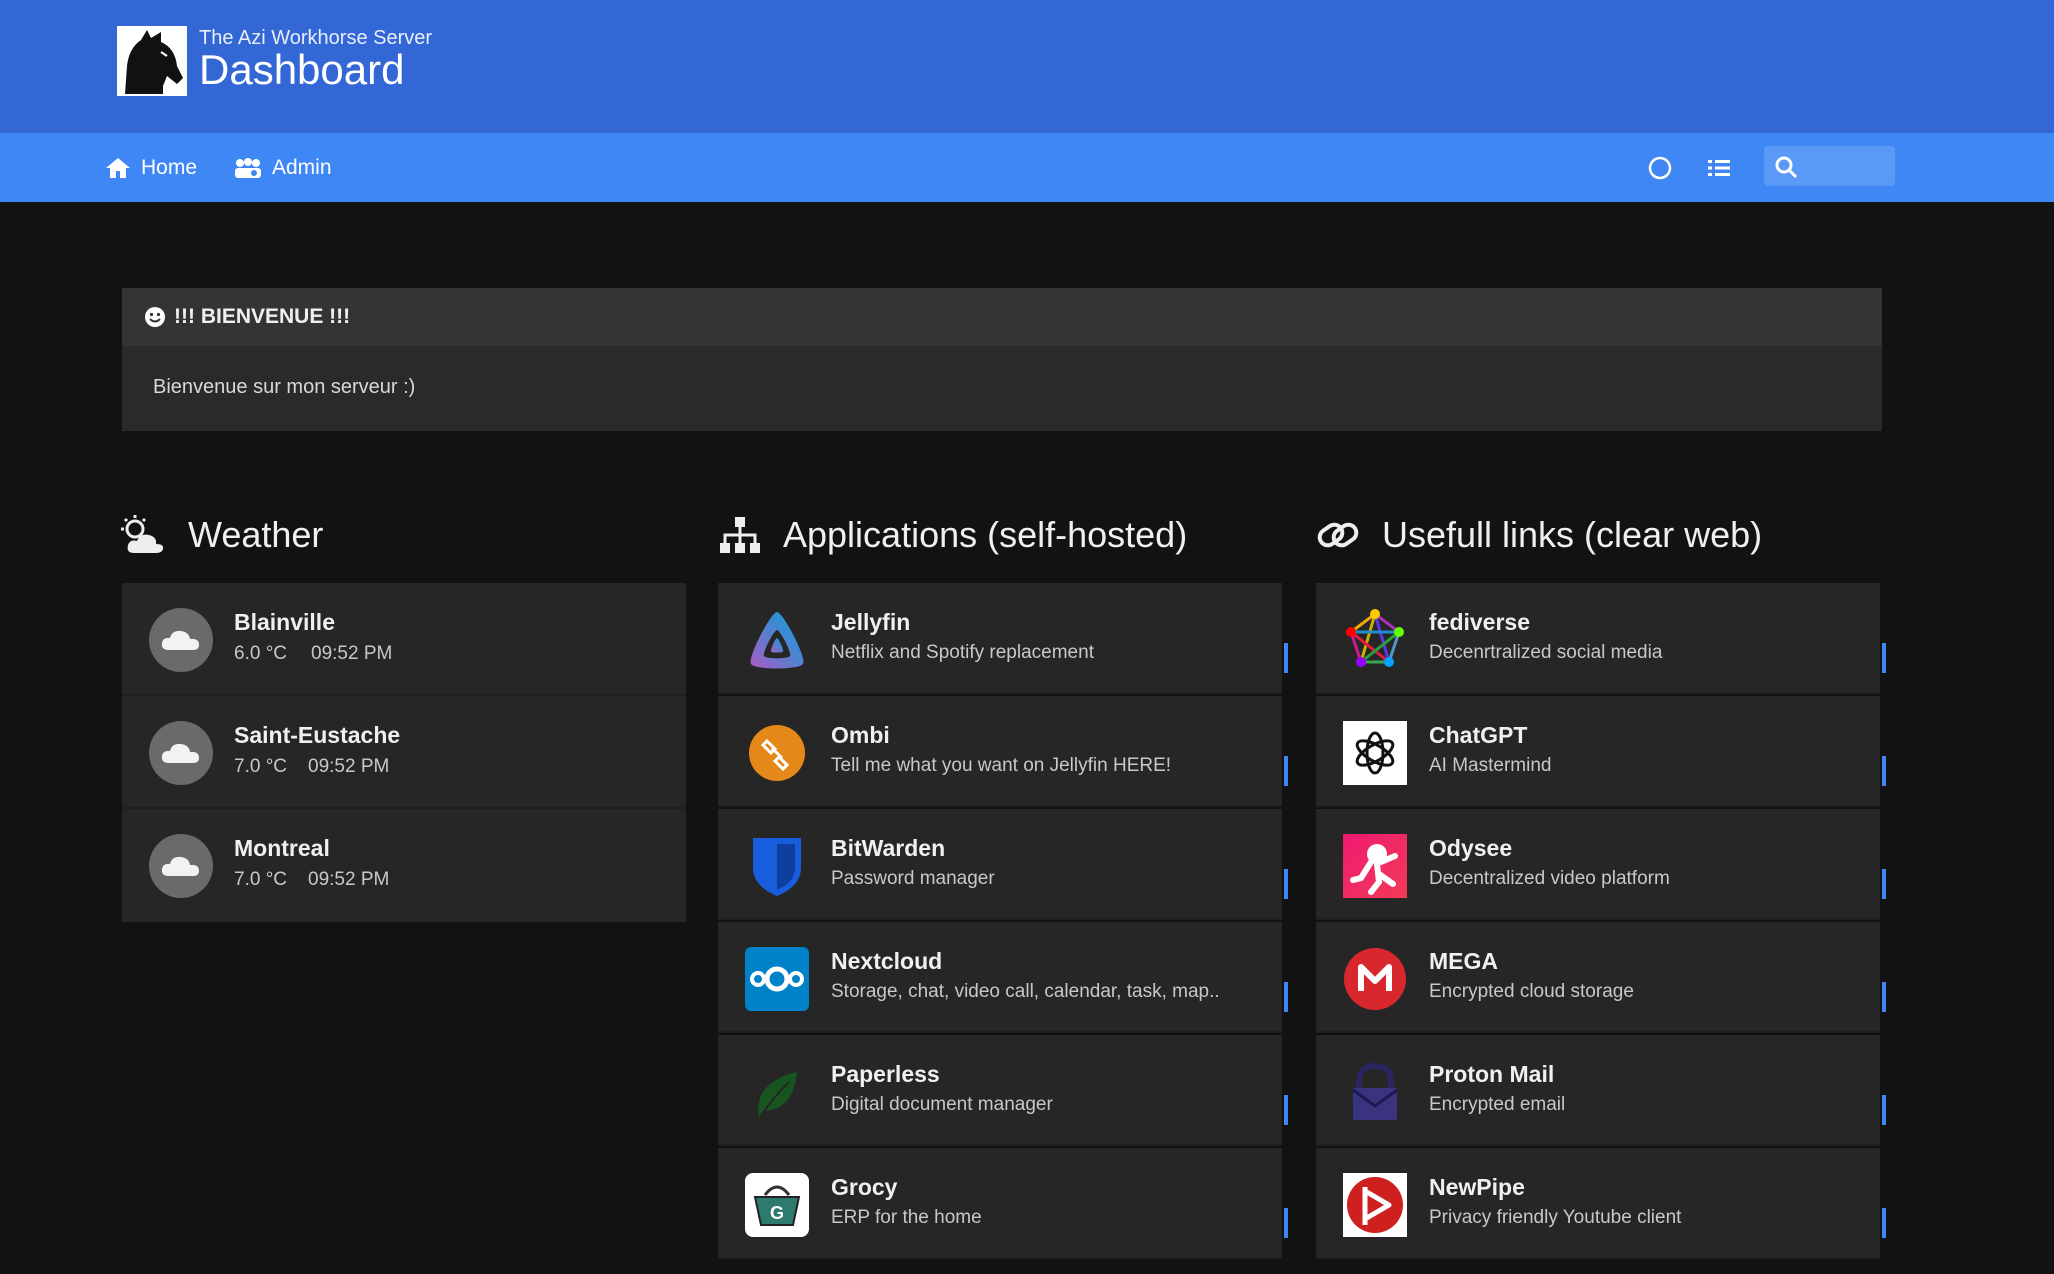  Describe the element at coordinates (871, 622) in the screenshot. I see `app-name: Jellyfin` at that location.